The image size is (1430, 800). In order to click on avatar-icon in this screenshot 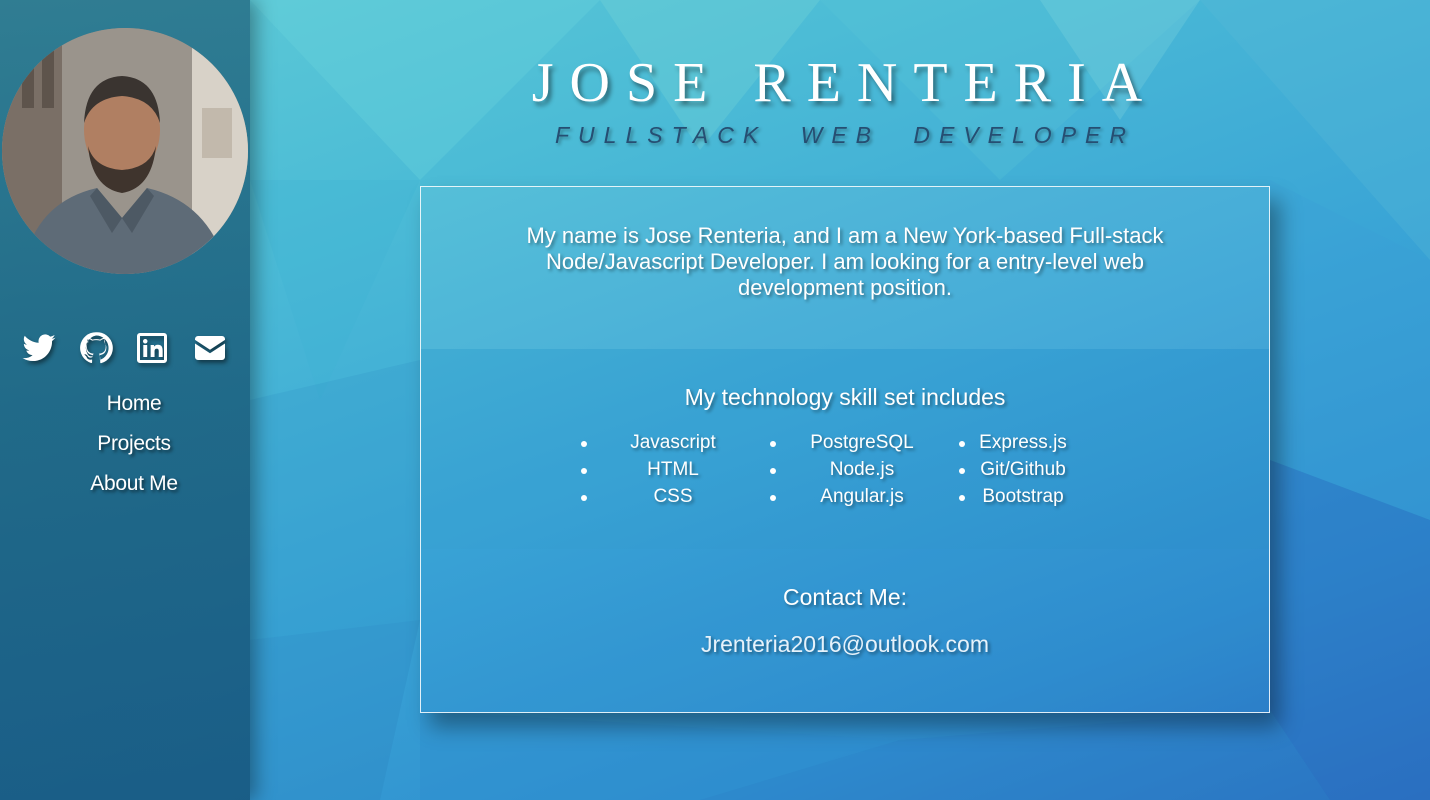, I will do `click(125, 151)`.